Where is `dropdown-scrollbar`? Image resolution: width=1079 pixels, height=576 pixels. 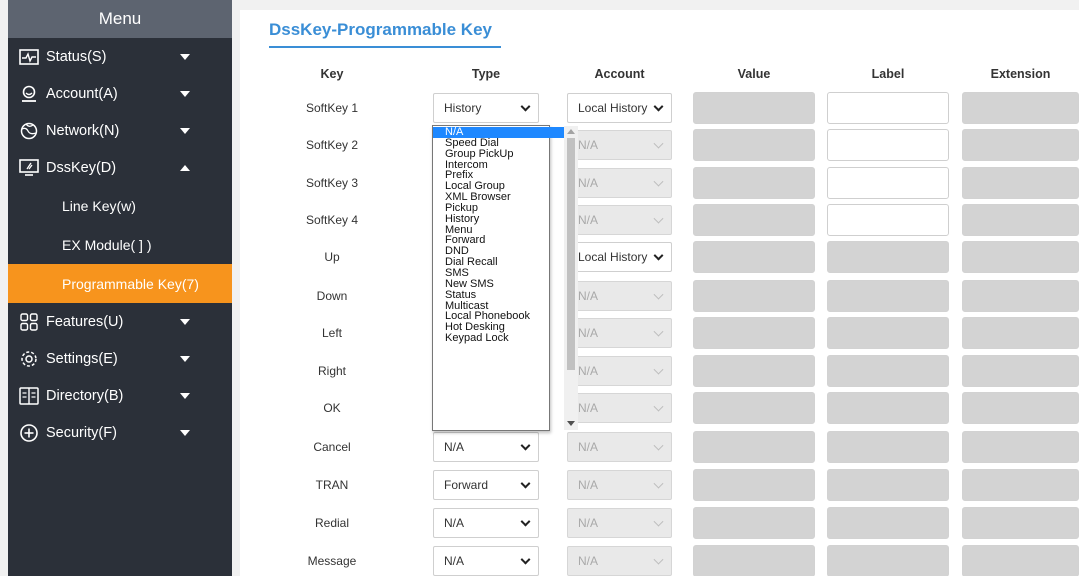 dropdown-scrollbar is located at coordinates (571, 278).